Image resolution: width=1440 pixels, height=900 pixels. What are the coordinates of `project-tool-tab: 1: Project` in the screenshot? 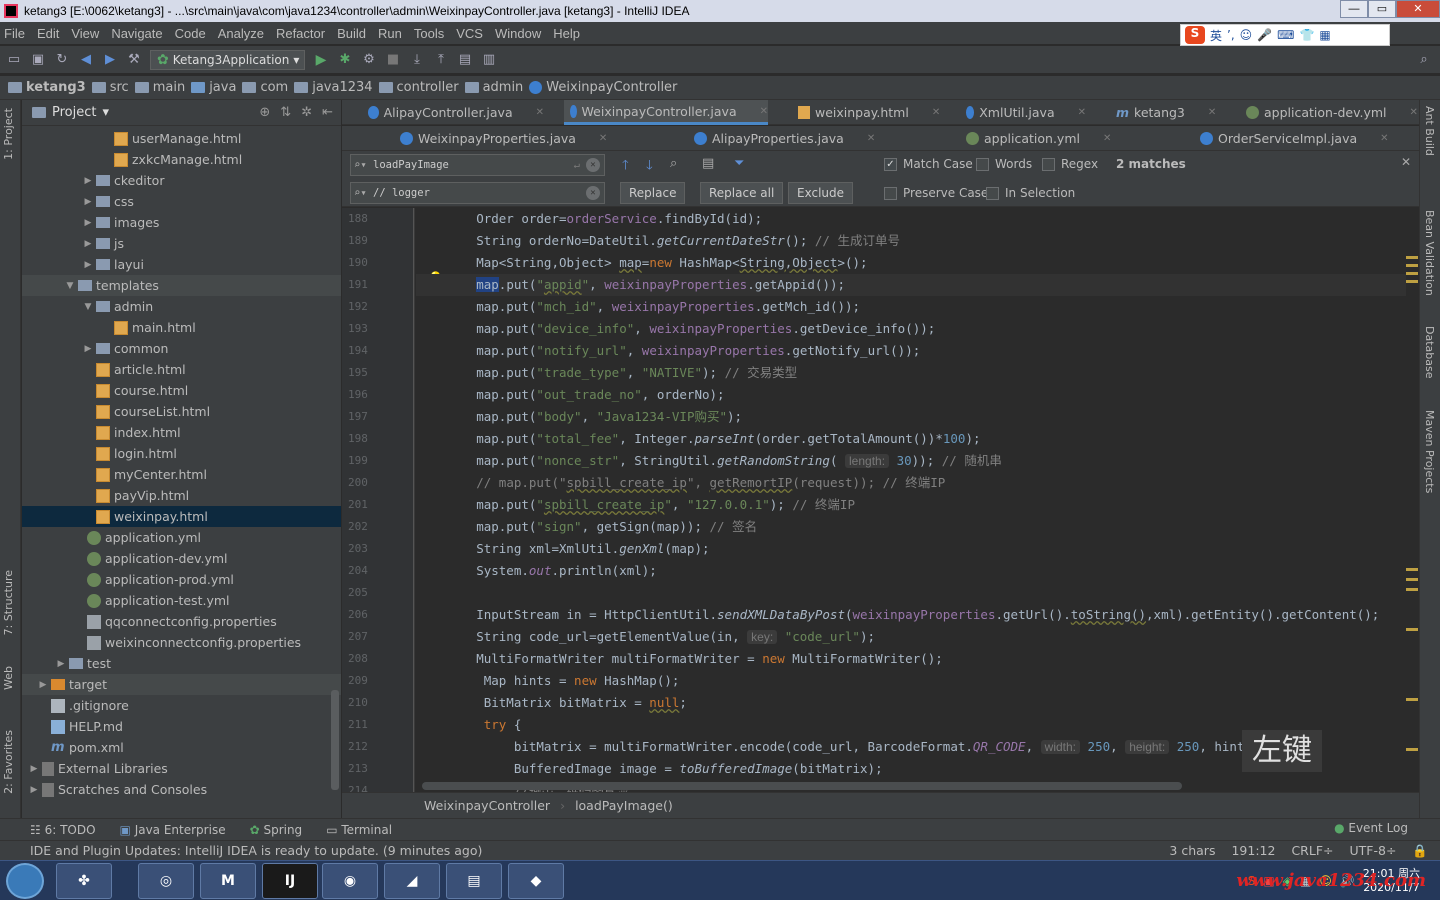 It's located at (8, 134).